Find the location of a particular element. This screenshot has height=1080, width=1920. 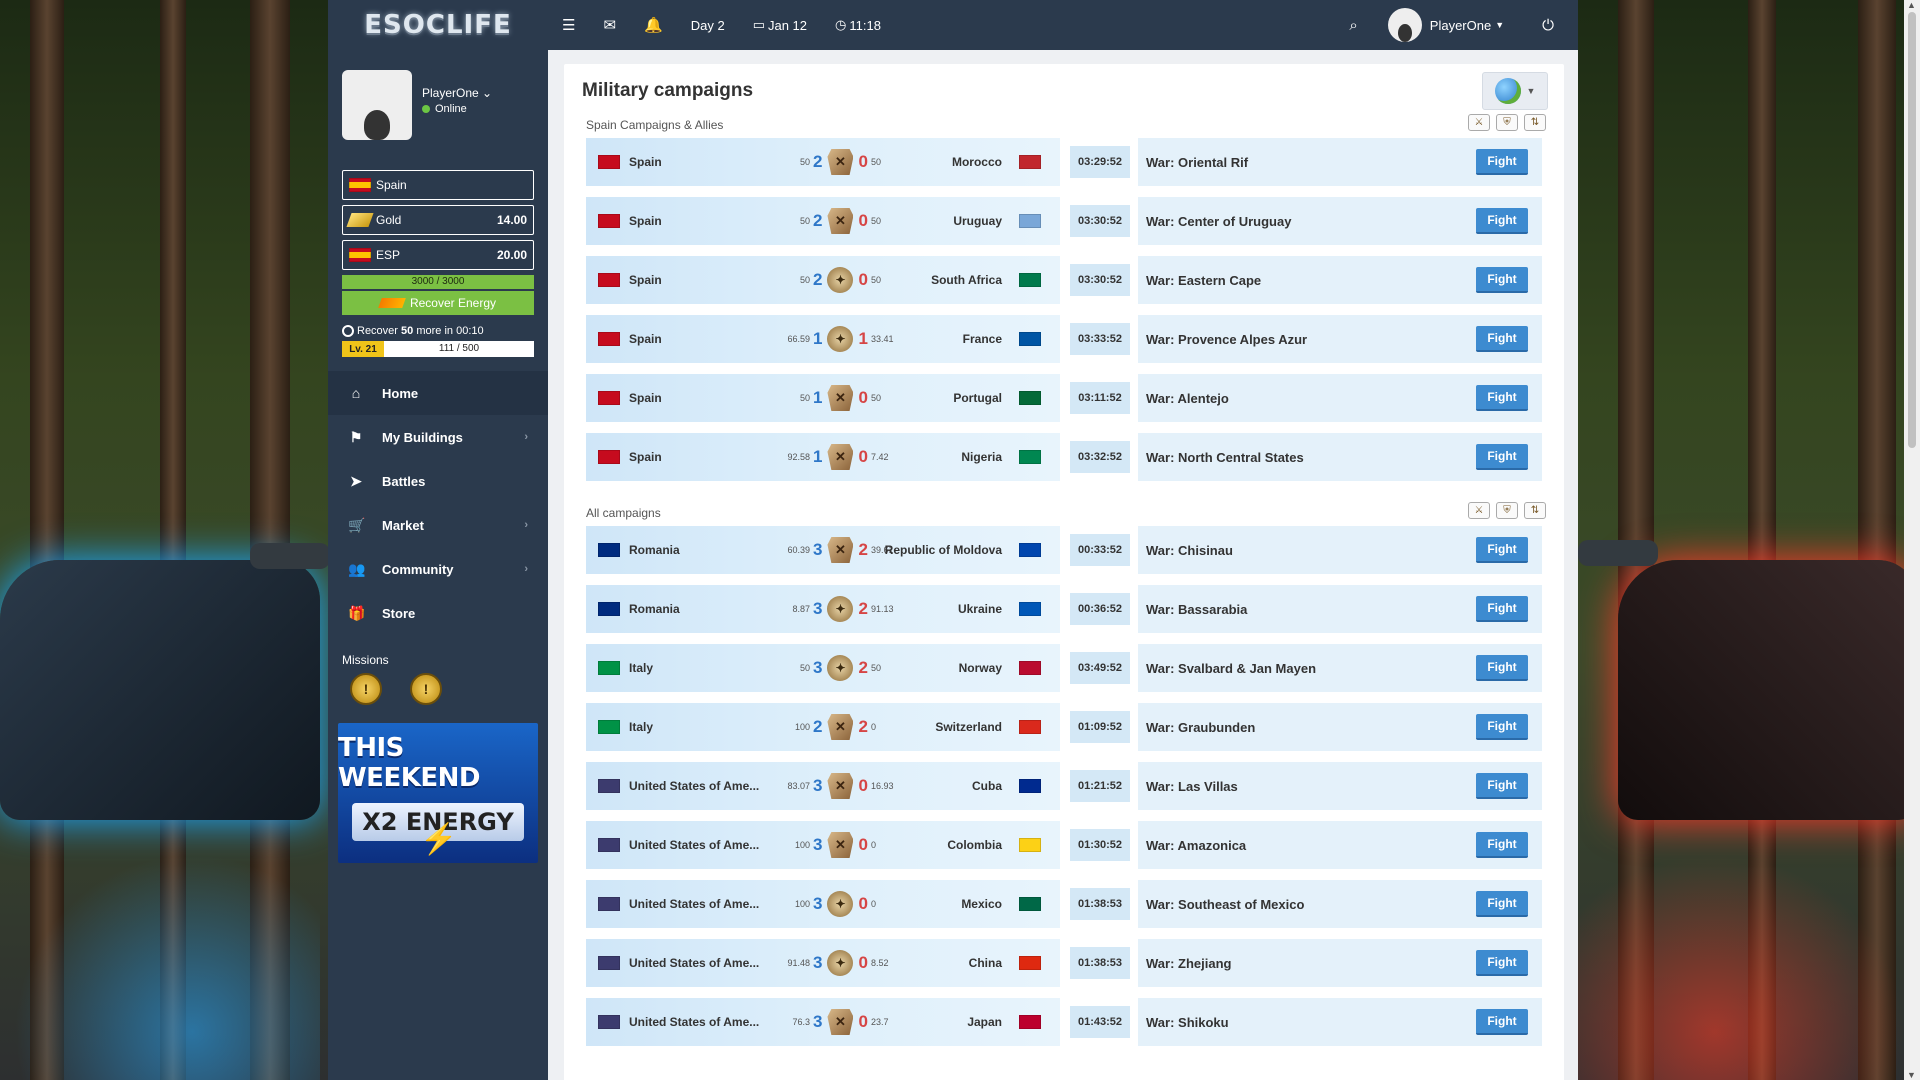

war-name: War: Chisinau is located at coordinates (1189, 550).